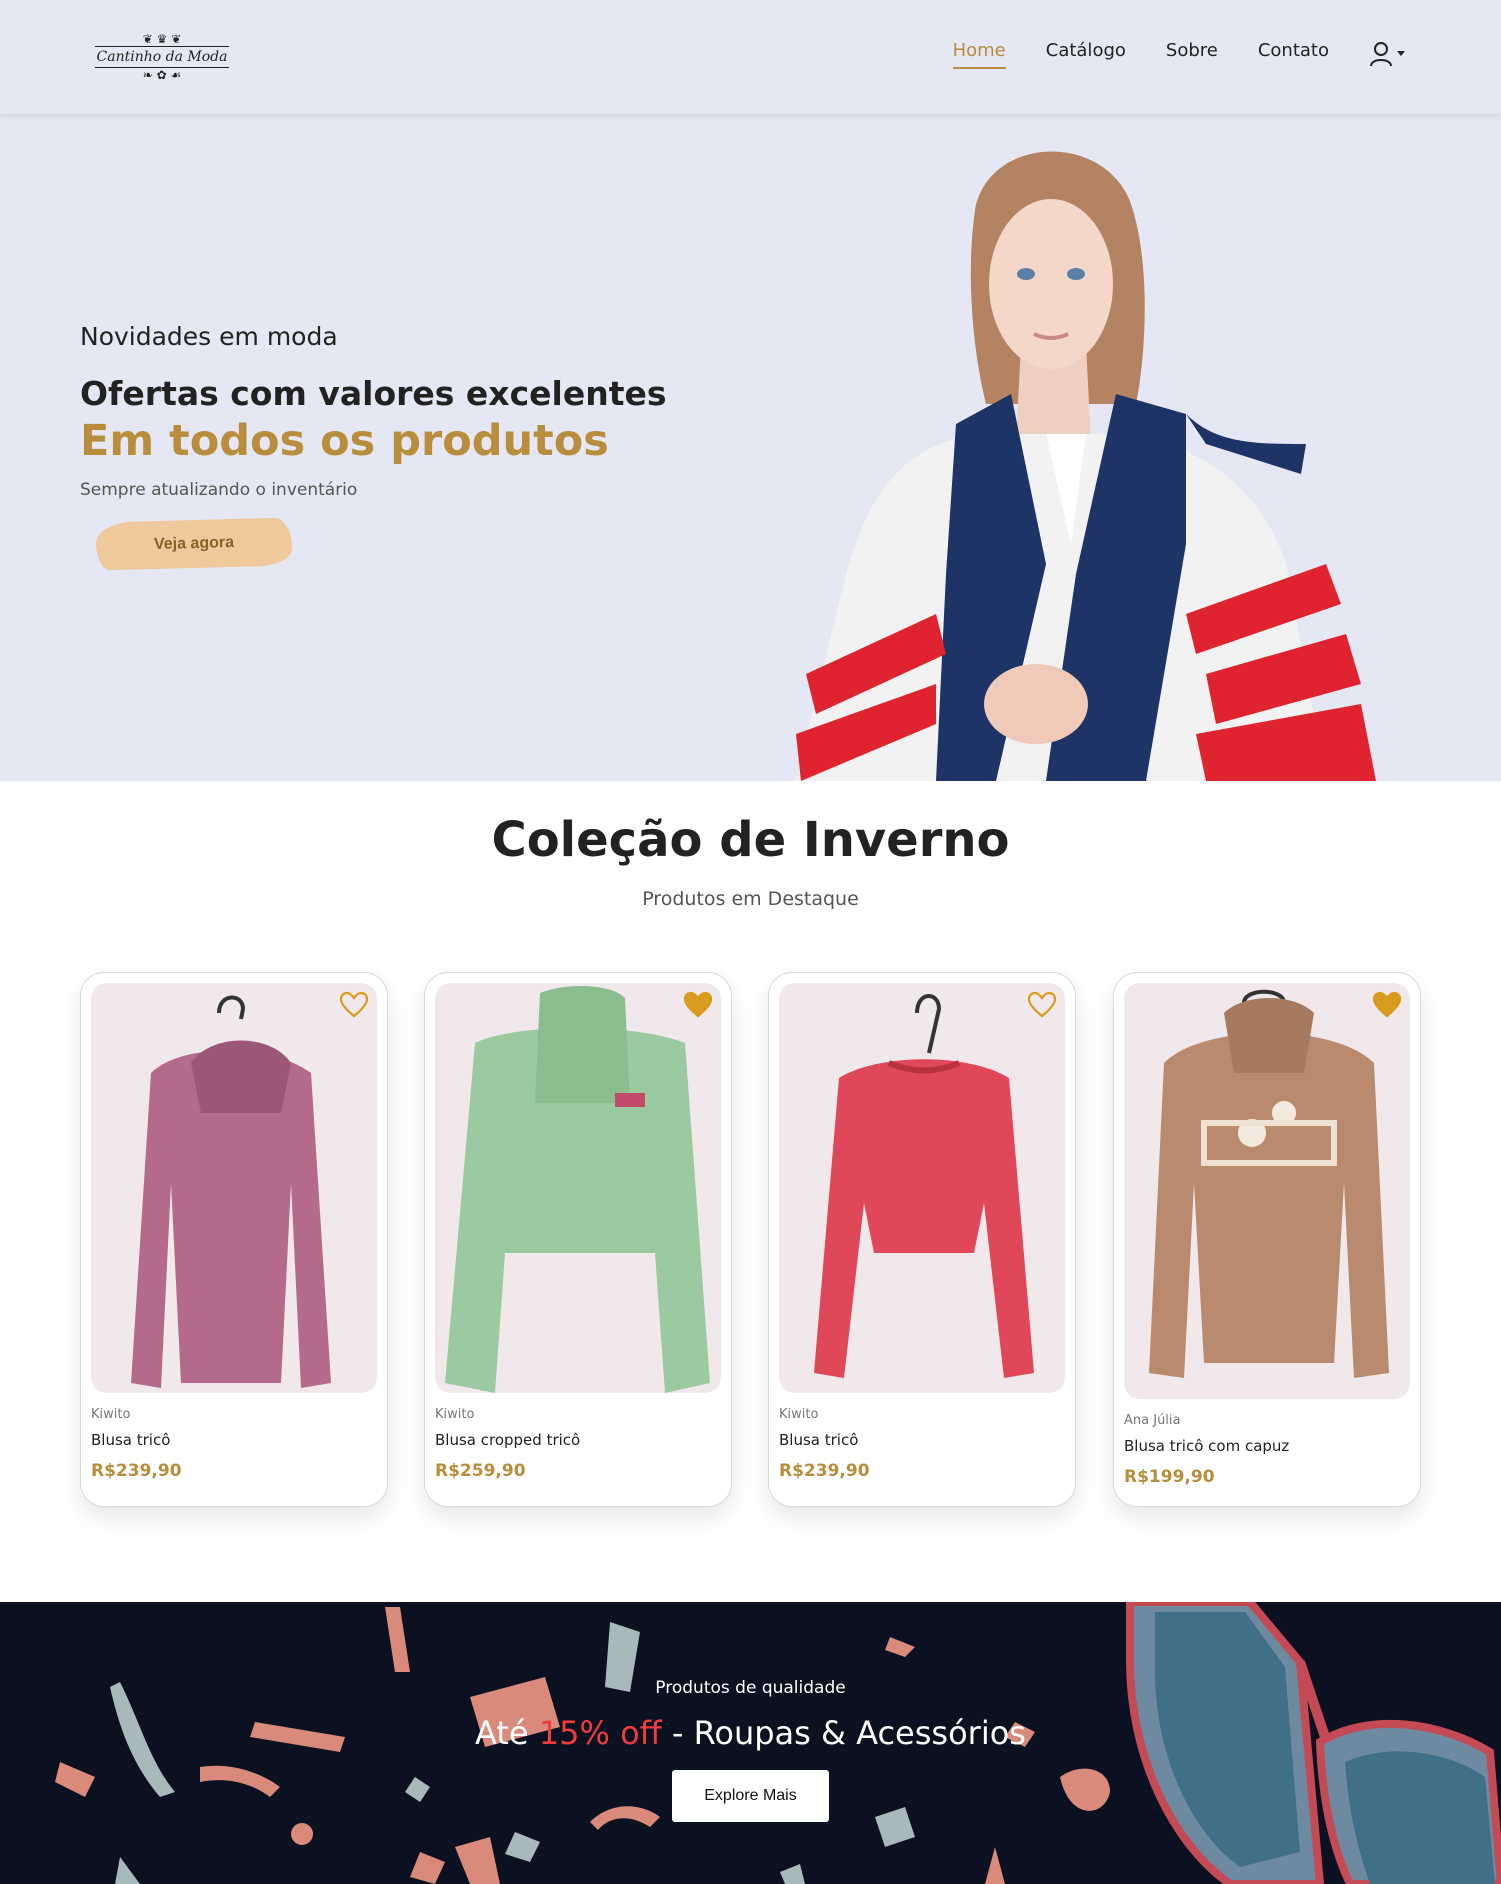 Image resolution: width=1501 pixels, height=1884 pixels. Describe the element at coordinates (979, 54) in the screenshot. I see `nav-home: Home` at that location.